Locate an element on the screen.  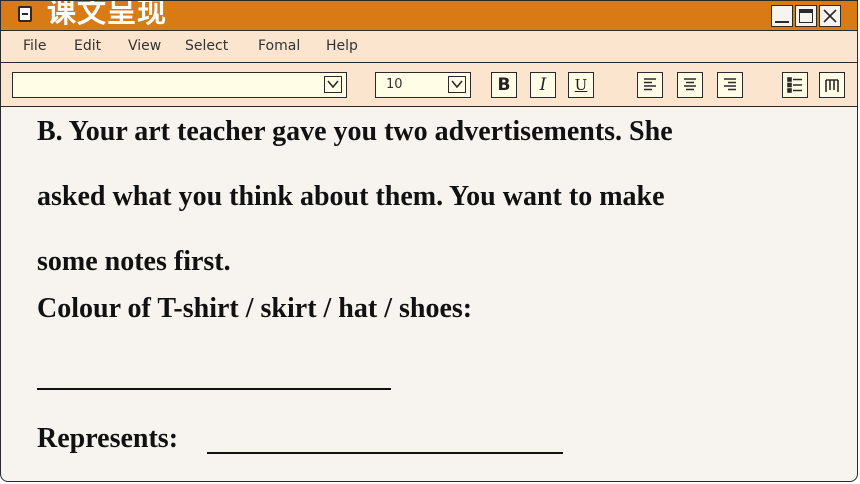
underline-button: U is located at coordinates (581, 85).